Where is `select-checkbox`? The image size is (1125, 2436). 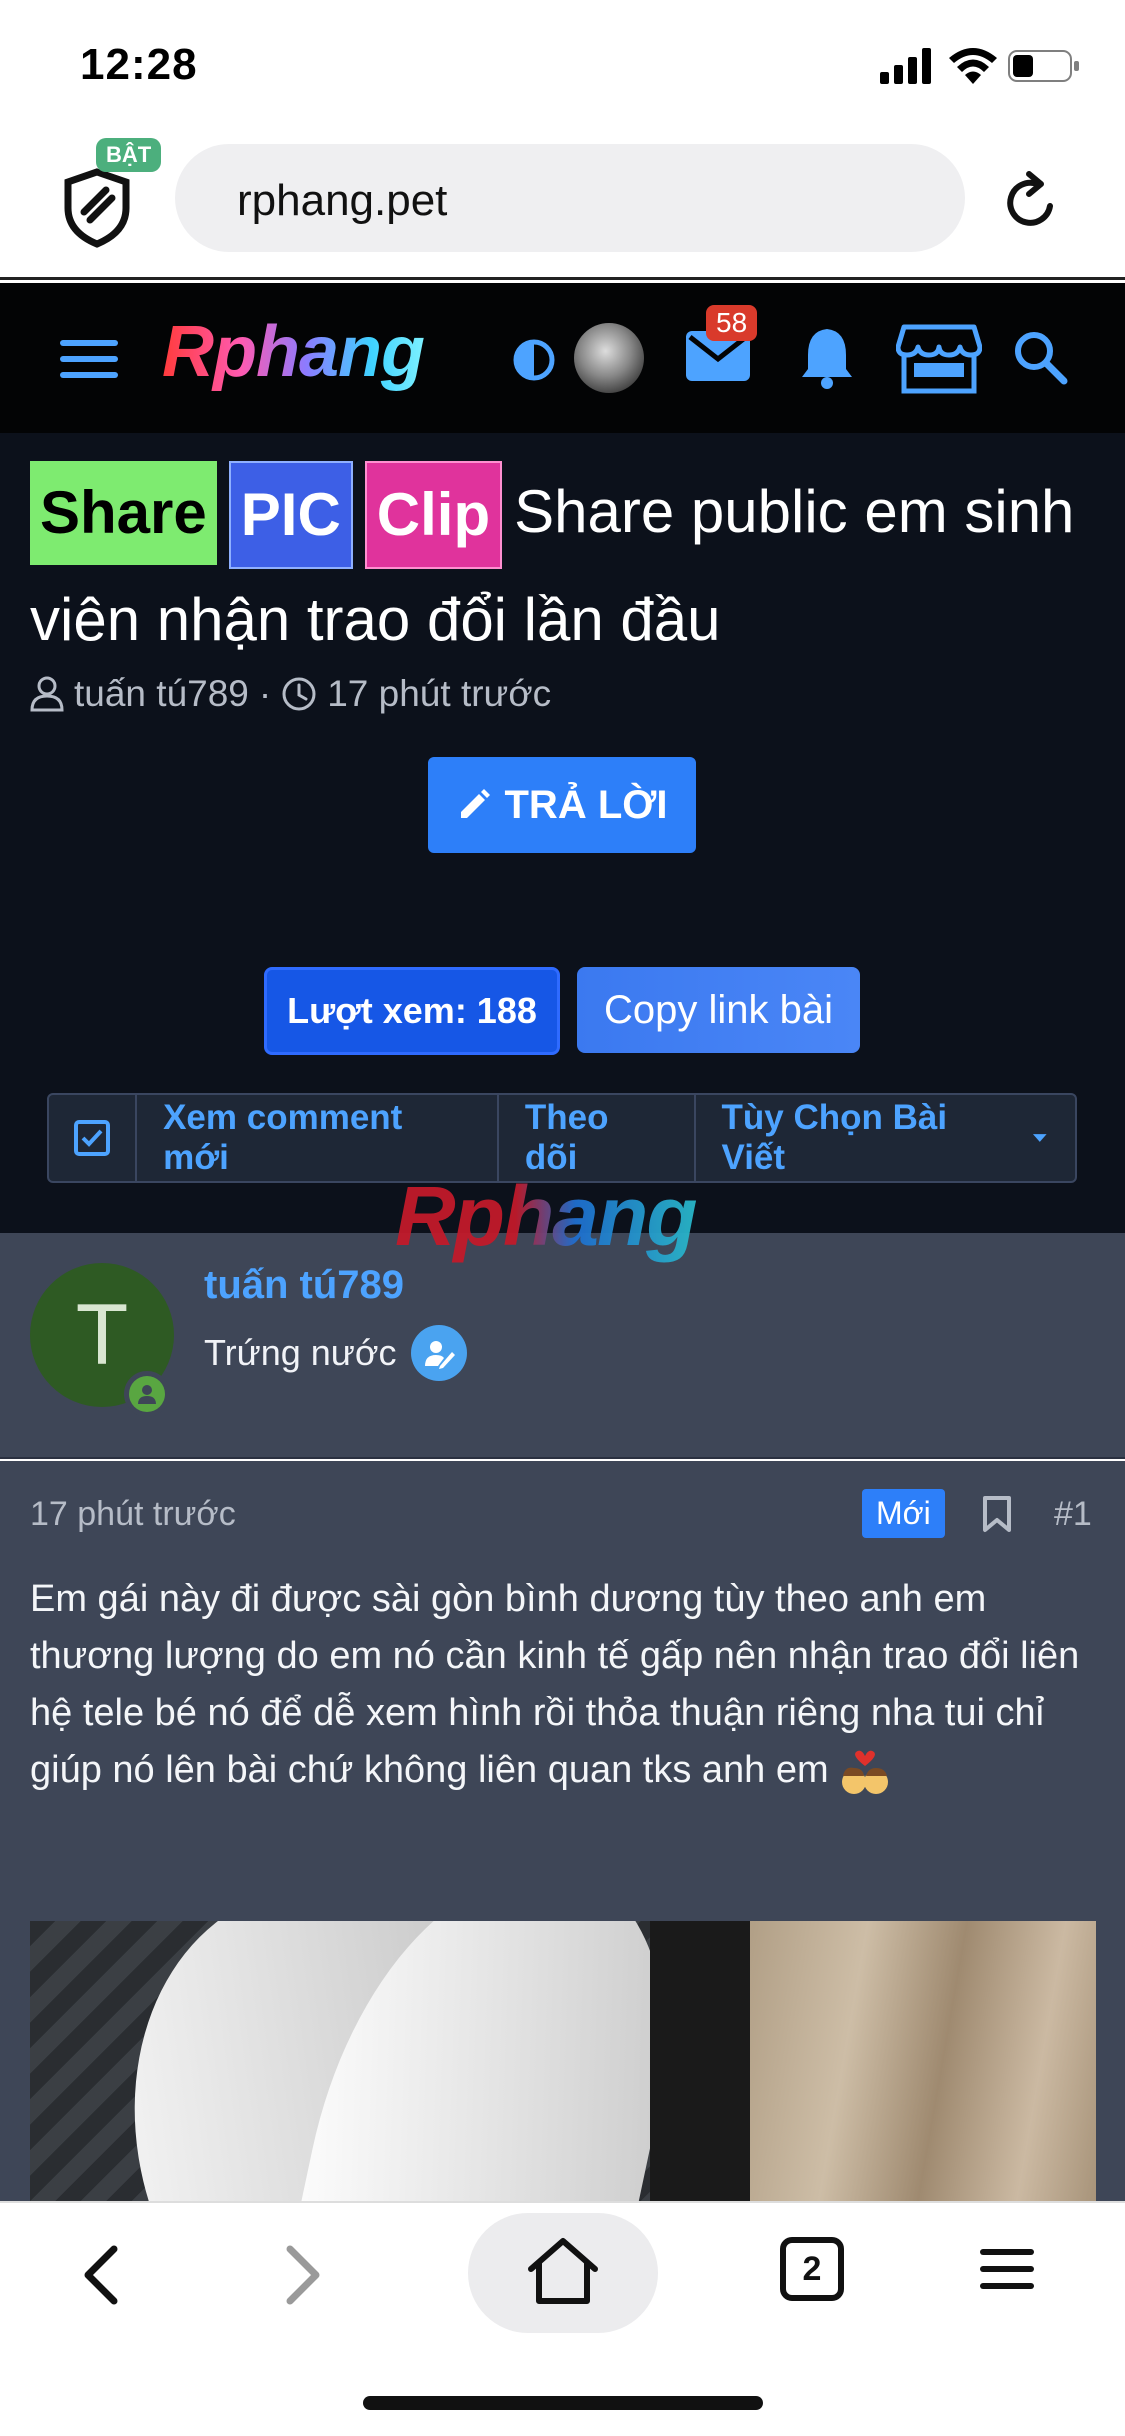 select-checkbox is located at coordinates (93, 1138).